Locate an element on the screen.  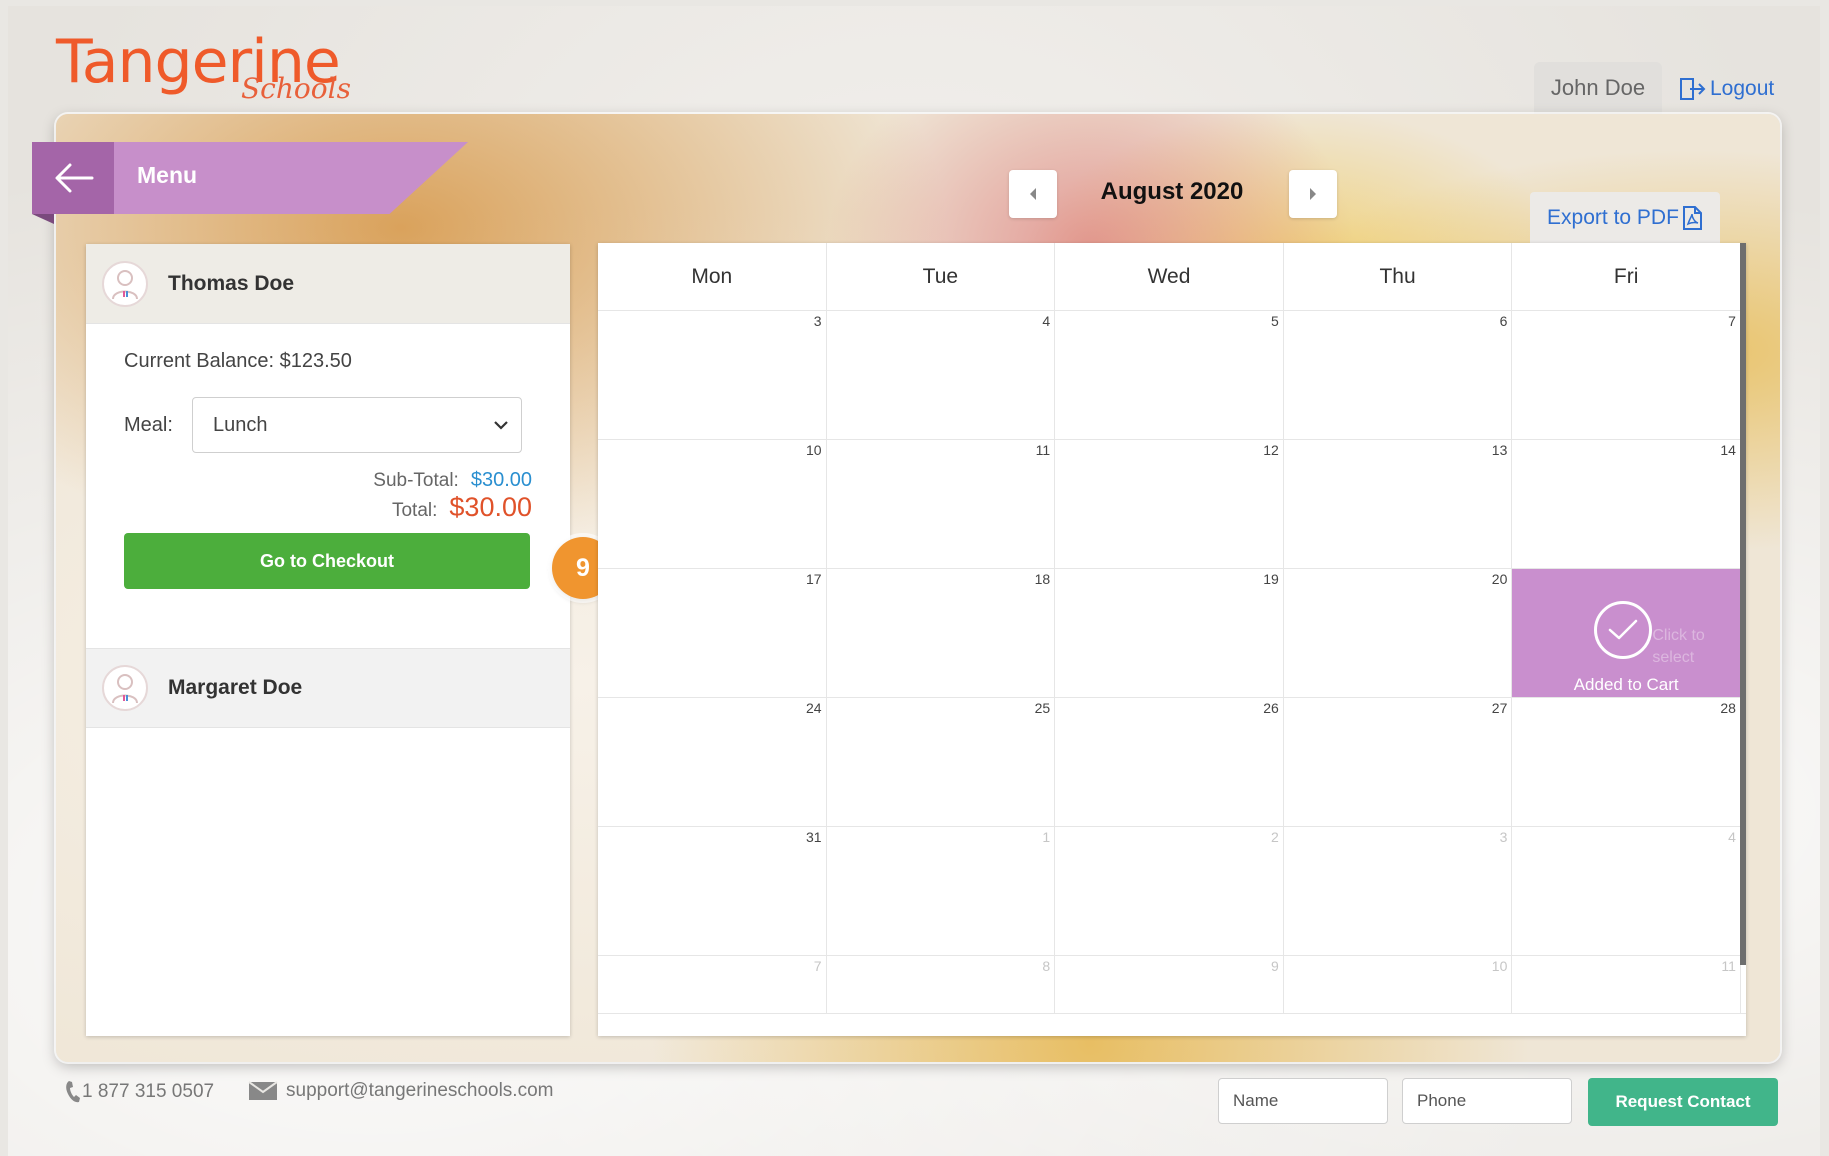
checkout-button: Go to Checkout is located at coordinates (327, 561).